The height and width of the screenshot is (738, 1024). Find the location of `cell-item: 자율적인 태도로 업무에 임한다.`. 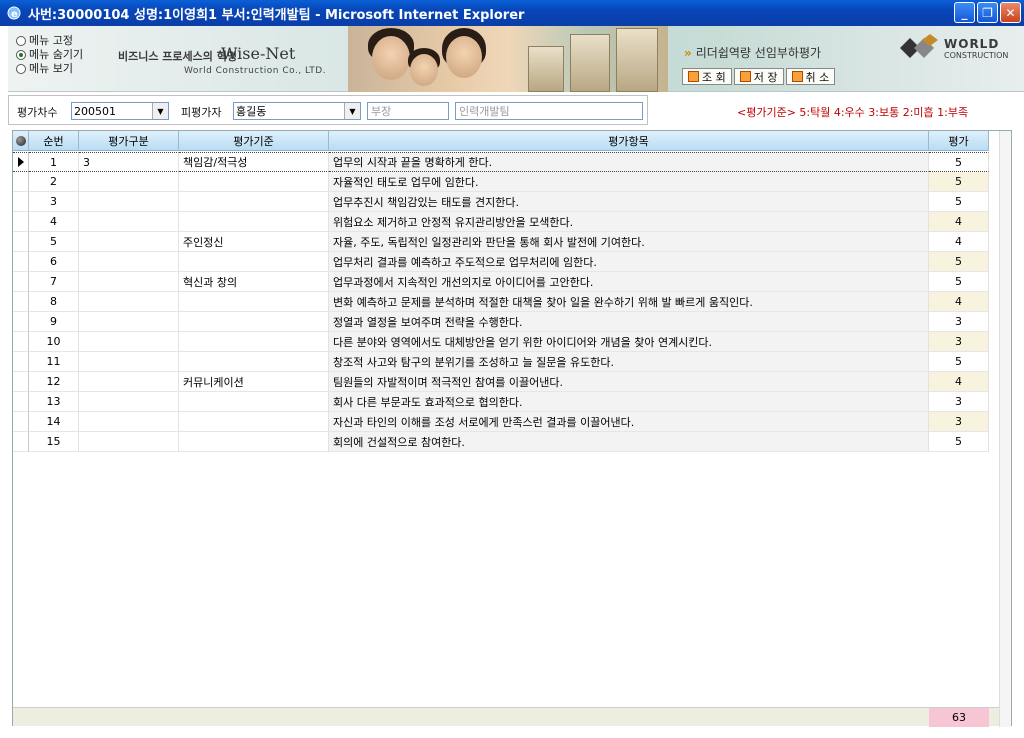

cell-item: 자율적인 태도로 업무에 임한다. is located at coordinates (629, 182).